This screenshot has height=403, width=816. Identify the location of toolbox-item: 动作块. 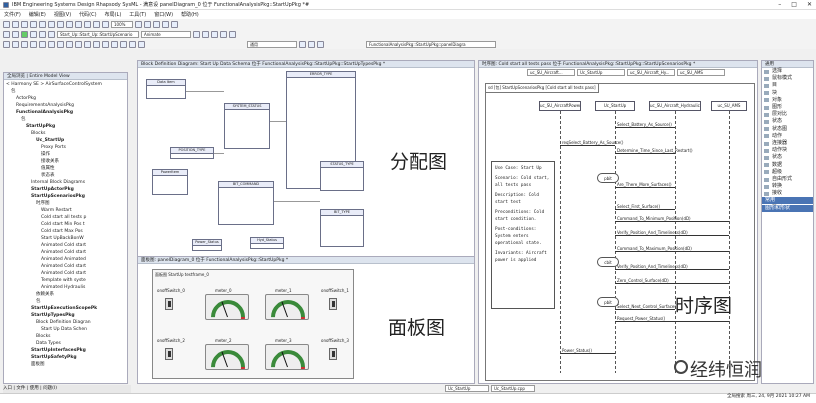
(787, 150).